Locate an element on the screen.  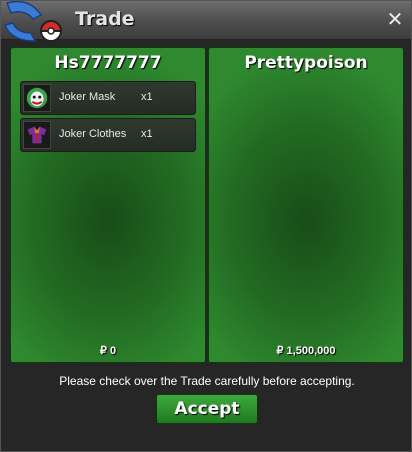
close-button: ✕ is located at coordinates (395, 19).